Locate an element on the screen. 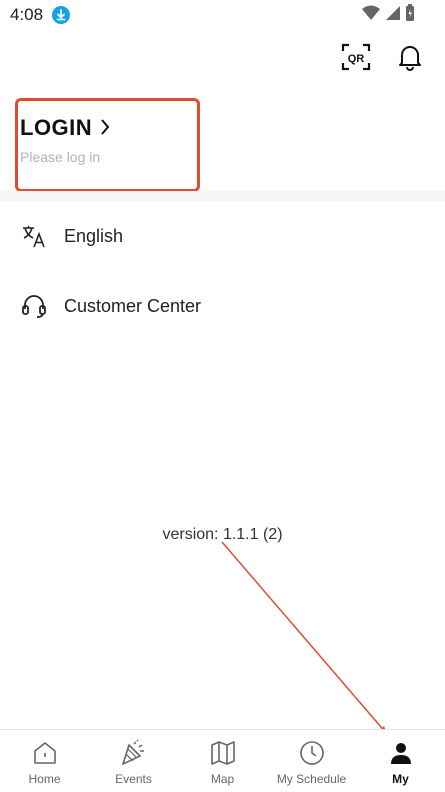 The width and height of the screenshot is (445, 792). signal-icon is located at coordinates (393, 15).